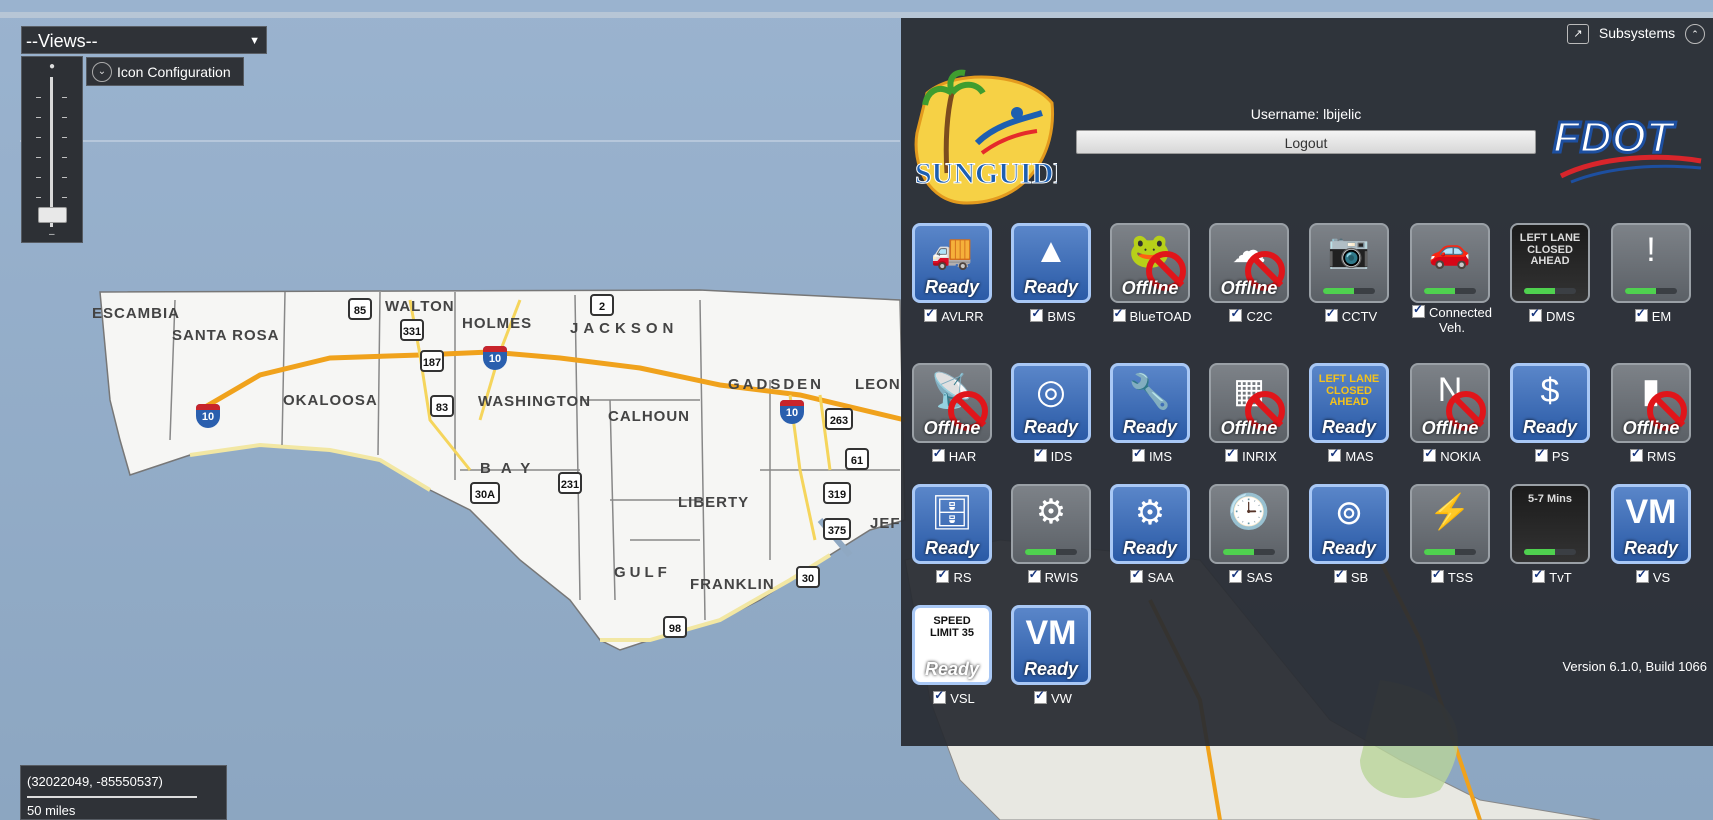 The width and height of the screenshot is (1713, 820). I want to click on subsystem-tile-bluetoad: 🐸Offline BlueTOAD, so click(1152, 276).